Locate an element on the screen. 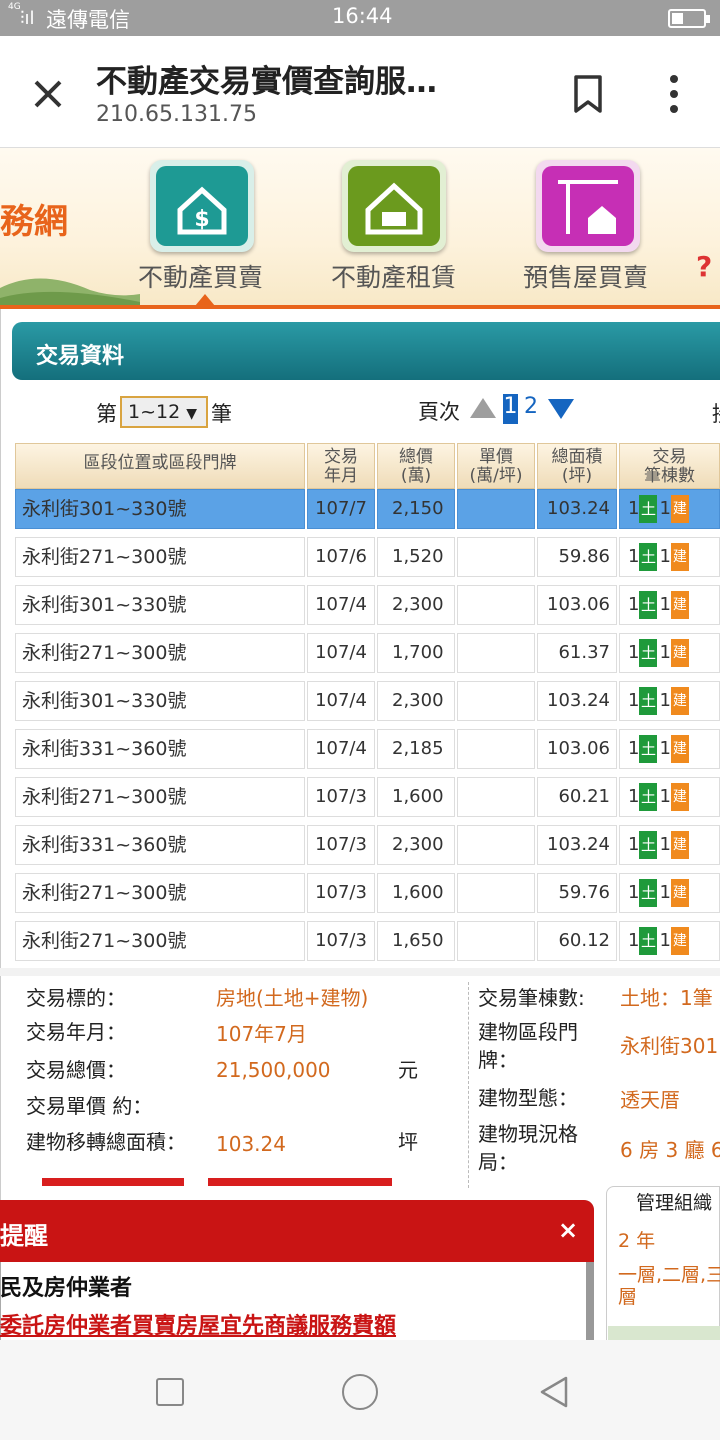 The image size is (720, 1440). nav-sale-button: $ is located at coordinates (202, 206).